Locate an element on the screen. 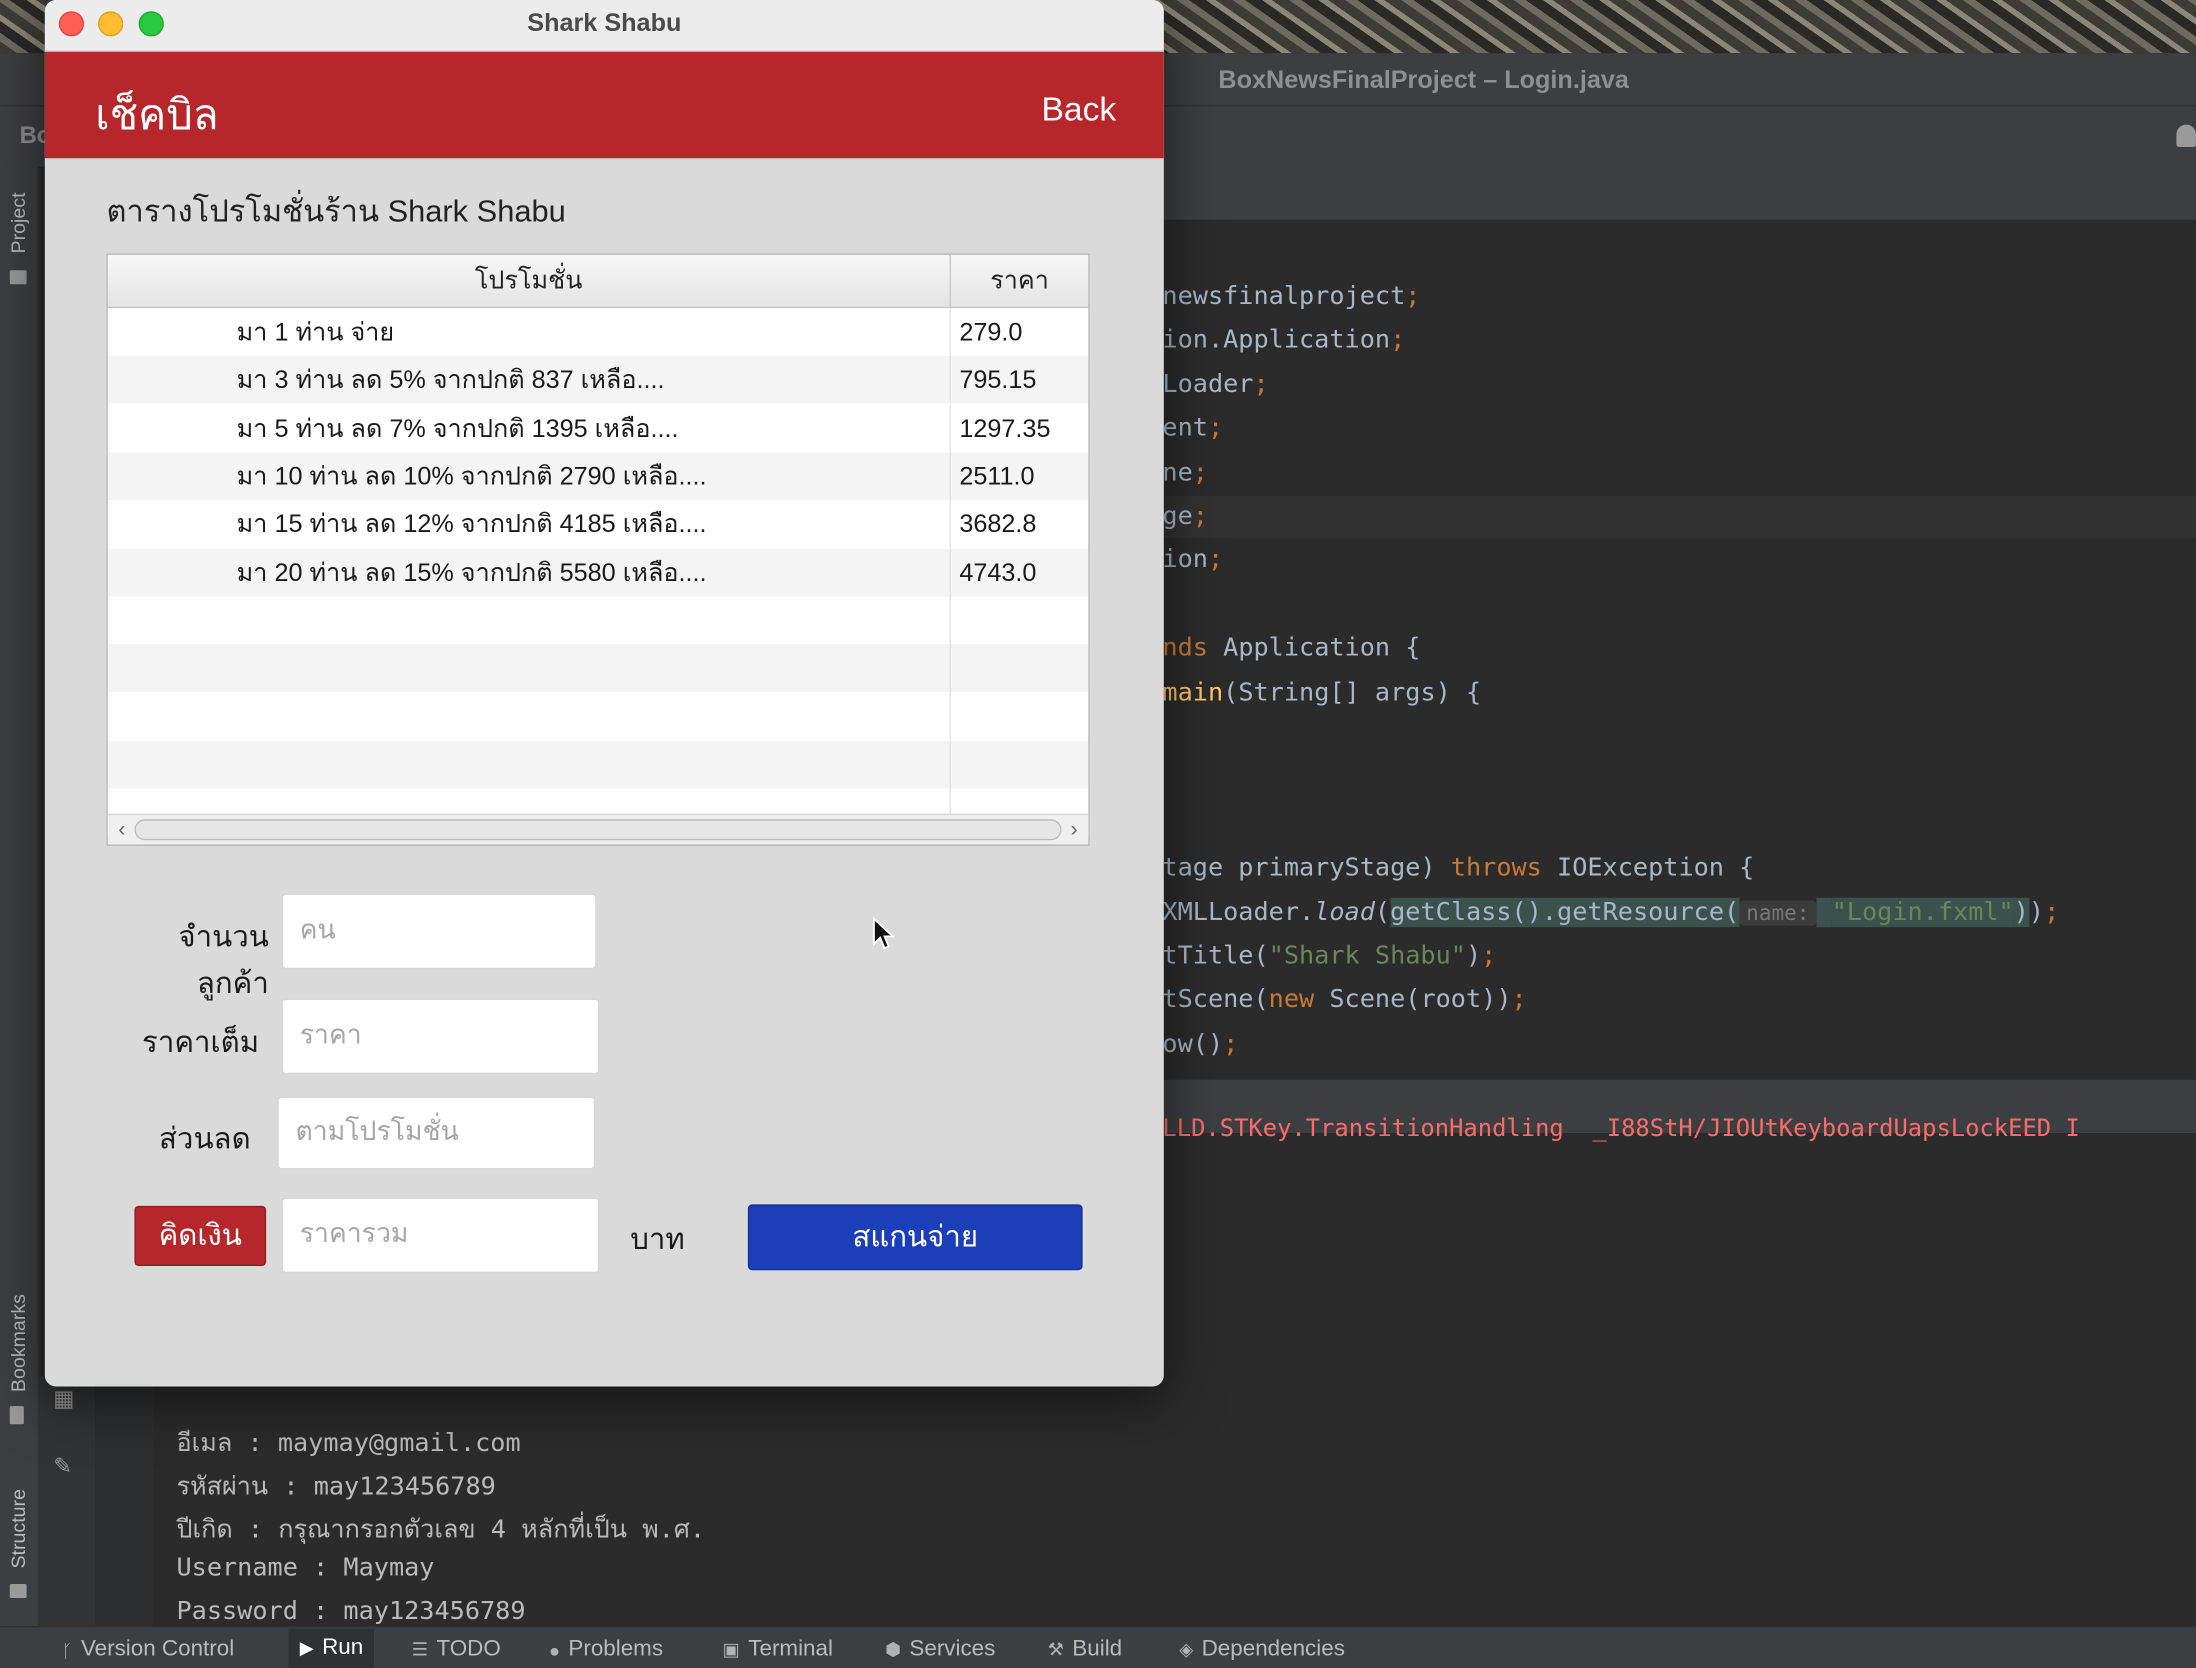  scrollbar-thumb is located at coordinates (598, 830).